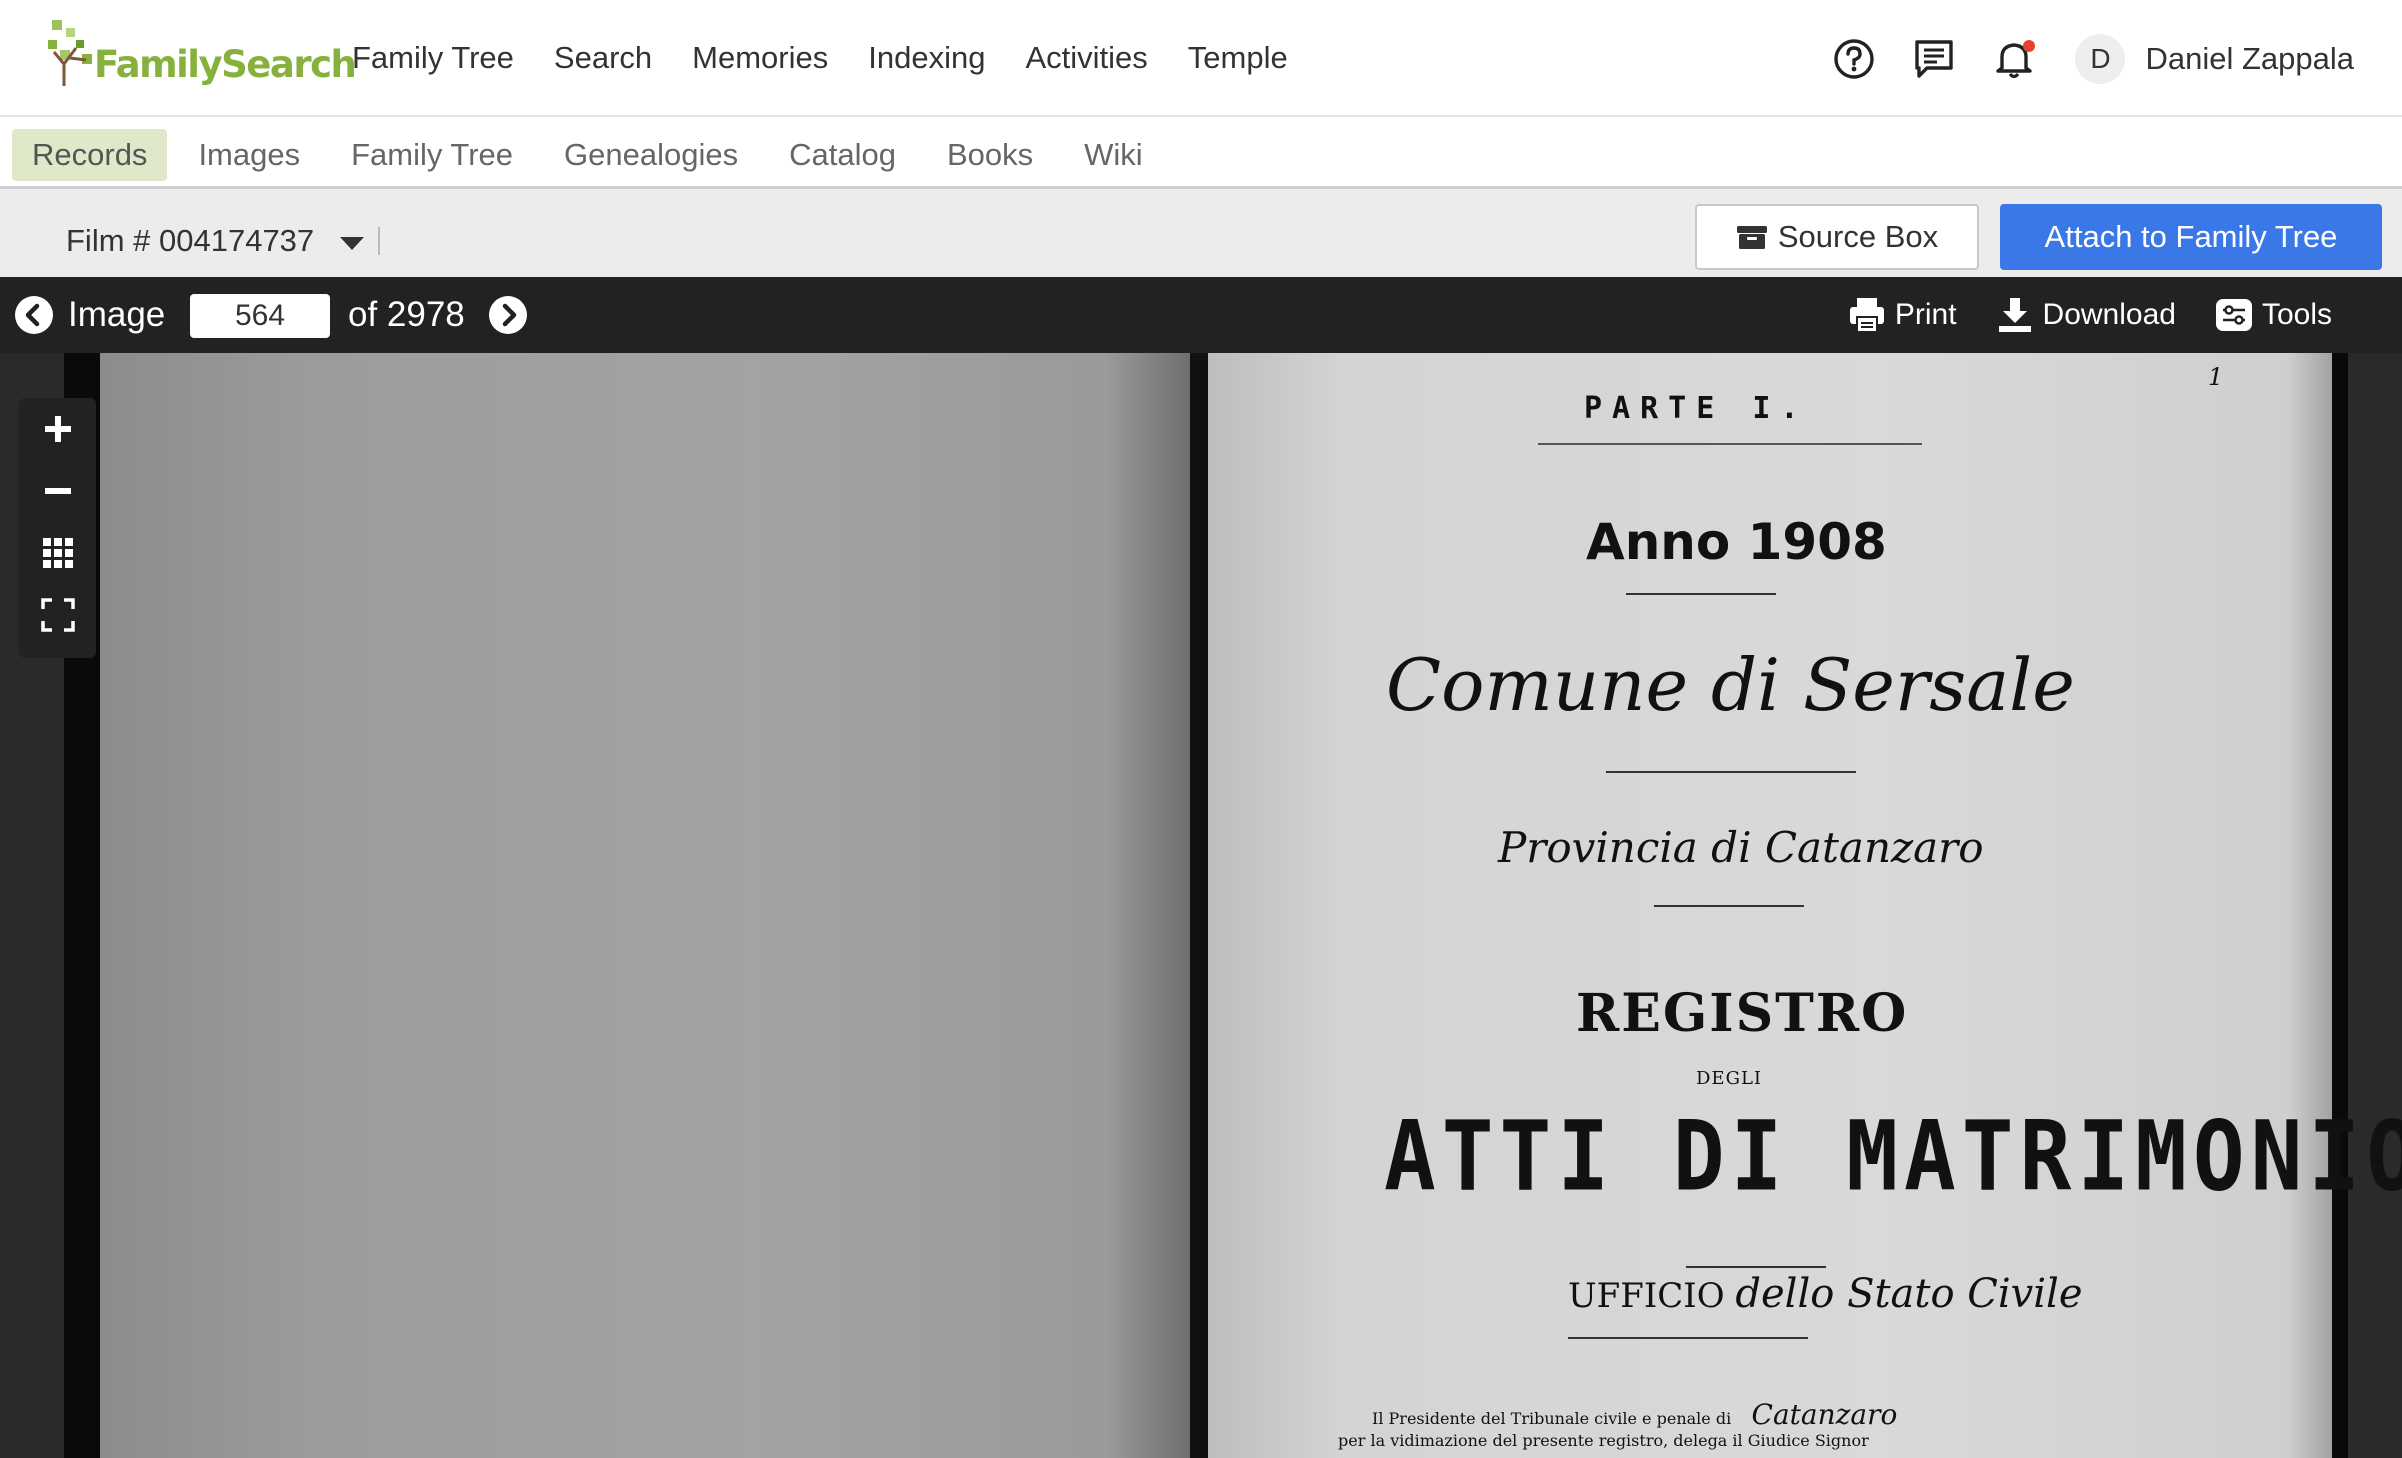 The image size is (2402, 1458). I want to click on chevron-down-icon, so click(352, 243).